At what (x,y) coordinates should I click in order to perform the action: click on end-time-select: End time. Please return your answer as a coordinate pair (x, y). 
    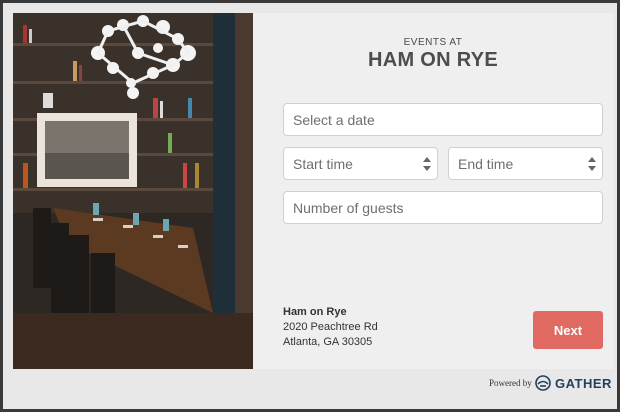
    Looking at the image, I should click on (525, 163).